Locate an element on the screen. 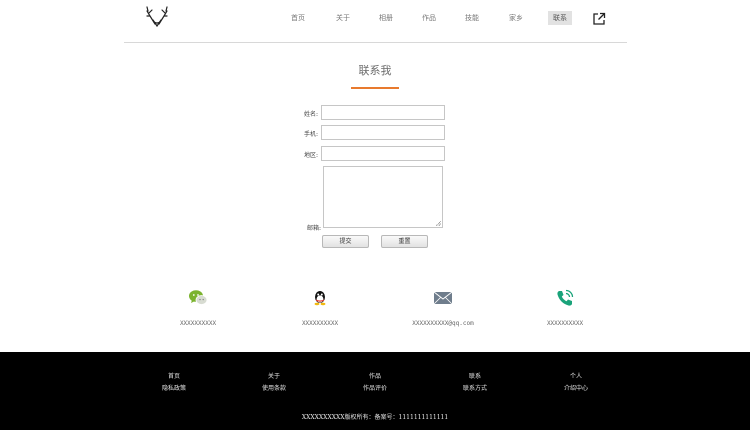 This screenshot has width=750, height=430. contact-qq: XXXXXXXXXX is located at coordinates (320, 307).